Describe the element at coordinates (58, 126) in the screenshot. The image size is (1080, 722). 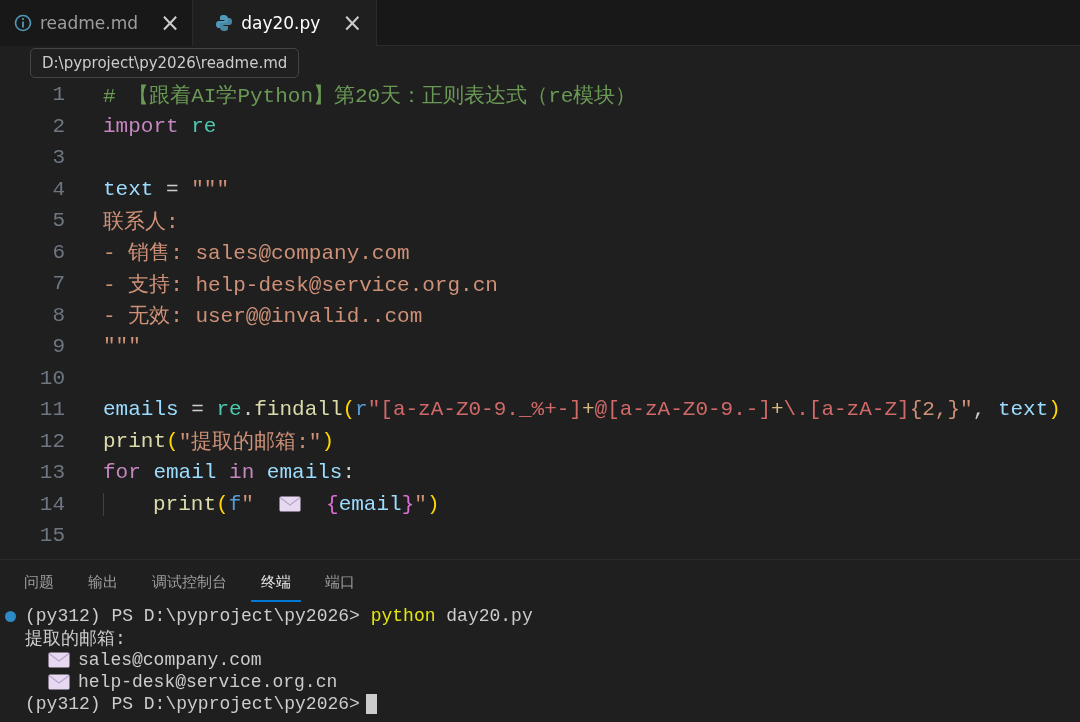
I see `line-number: 2` at that location.